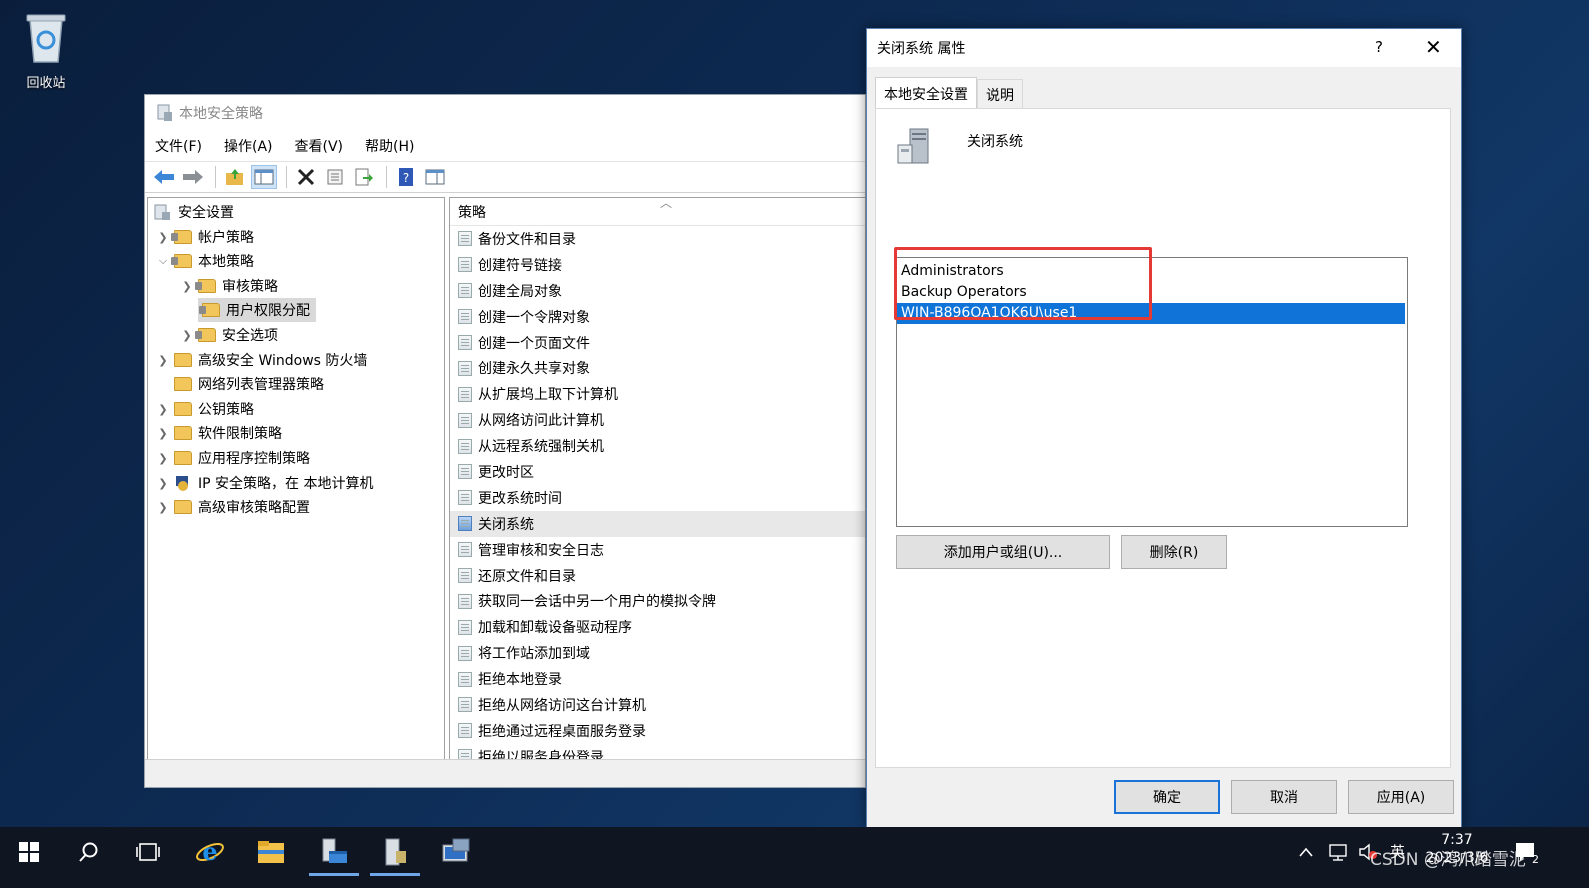  I want to click on taskbar-local-security-policy, so click(395, 851).